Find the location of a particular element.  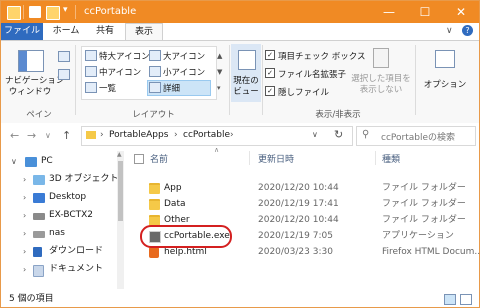

minimize-button: — is located at coordinates (389, 12).